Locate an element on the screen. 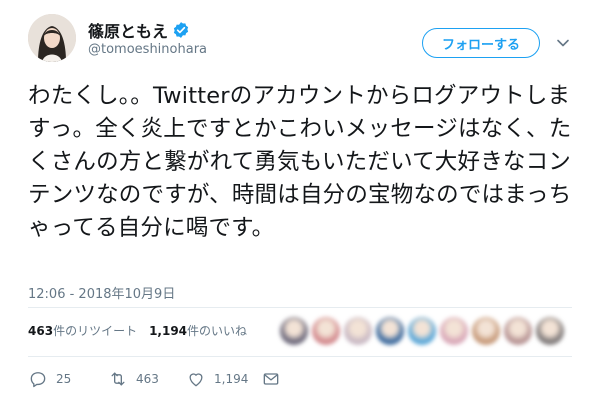  retweet-icon is located at coordinates (118, 379).